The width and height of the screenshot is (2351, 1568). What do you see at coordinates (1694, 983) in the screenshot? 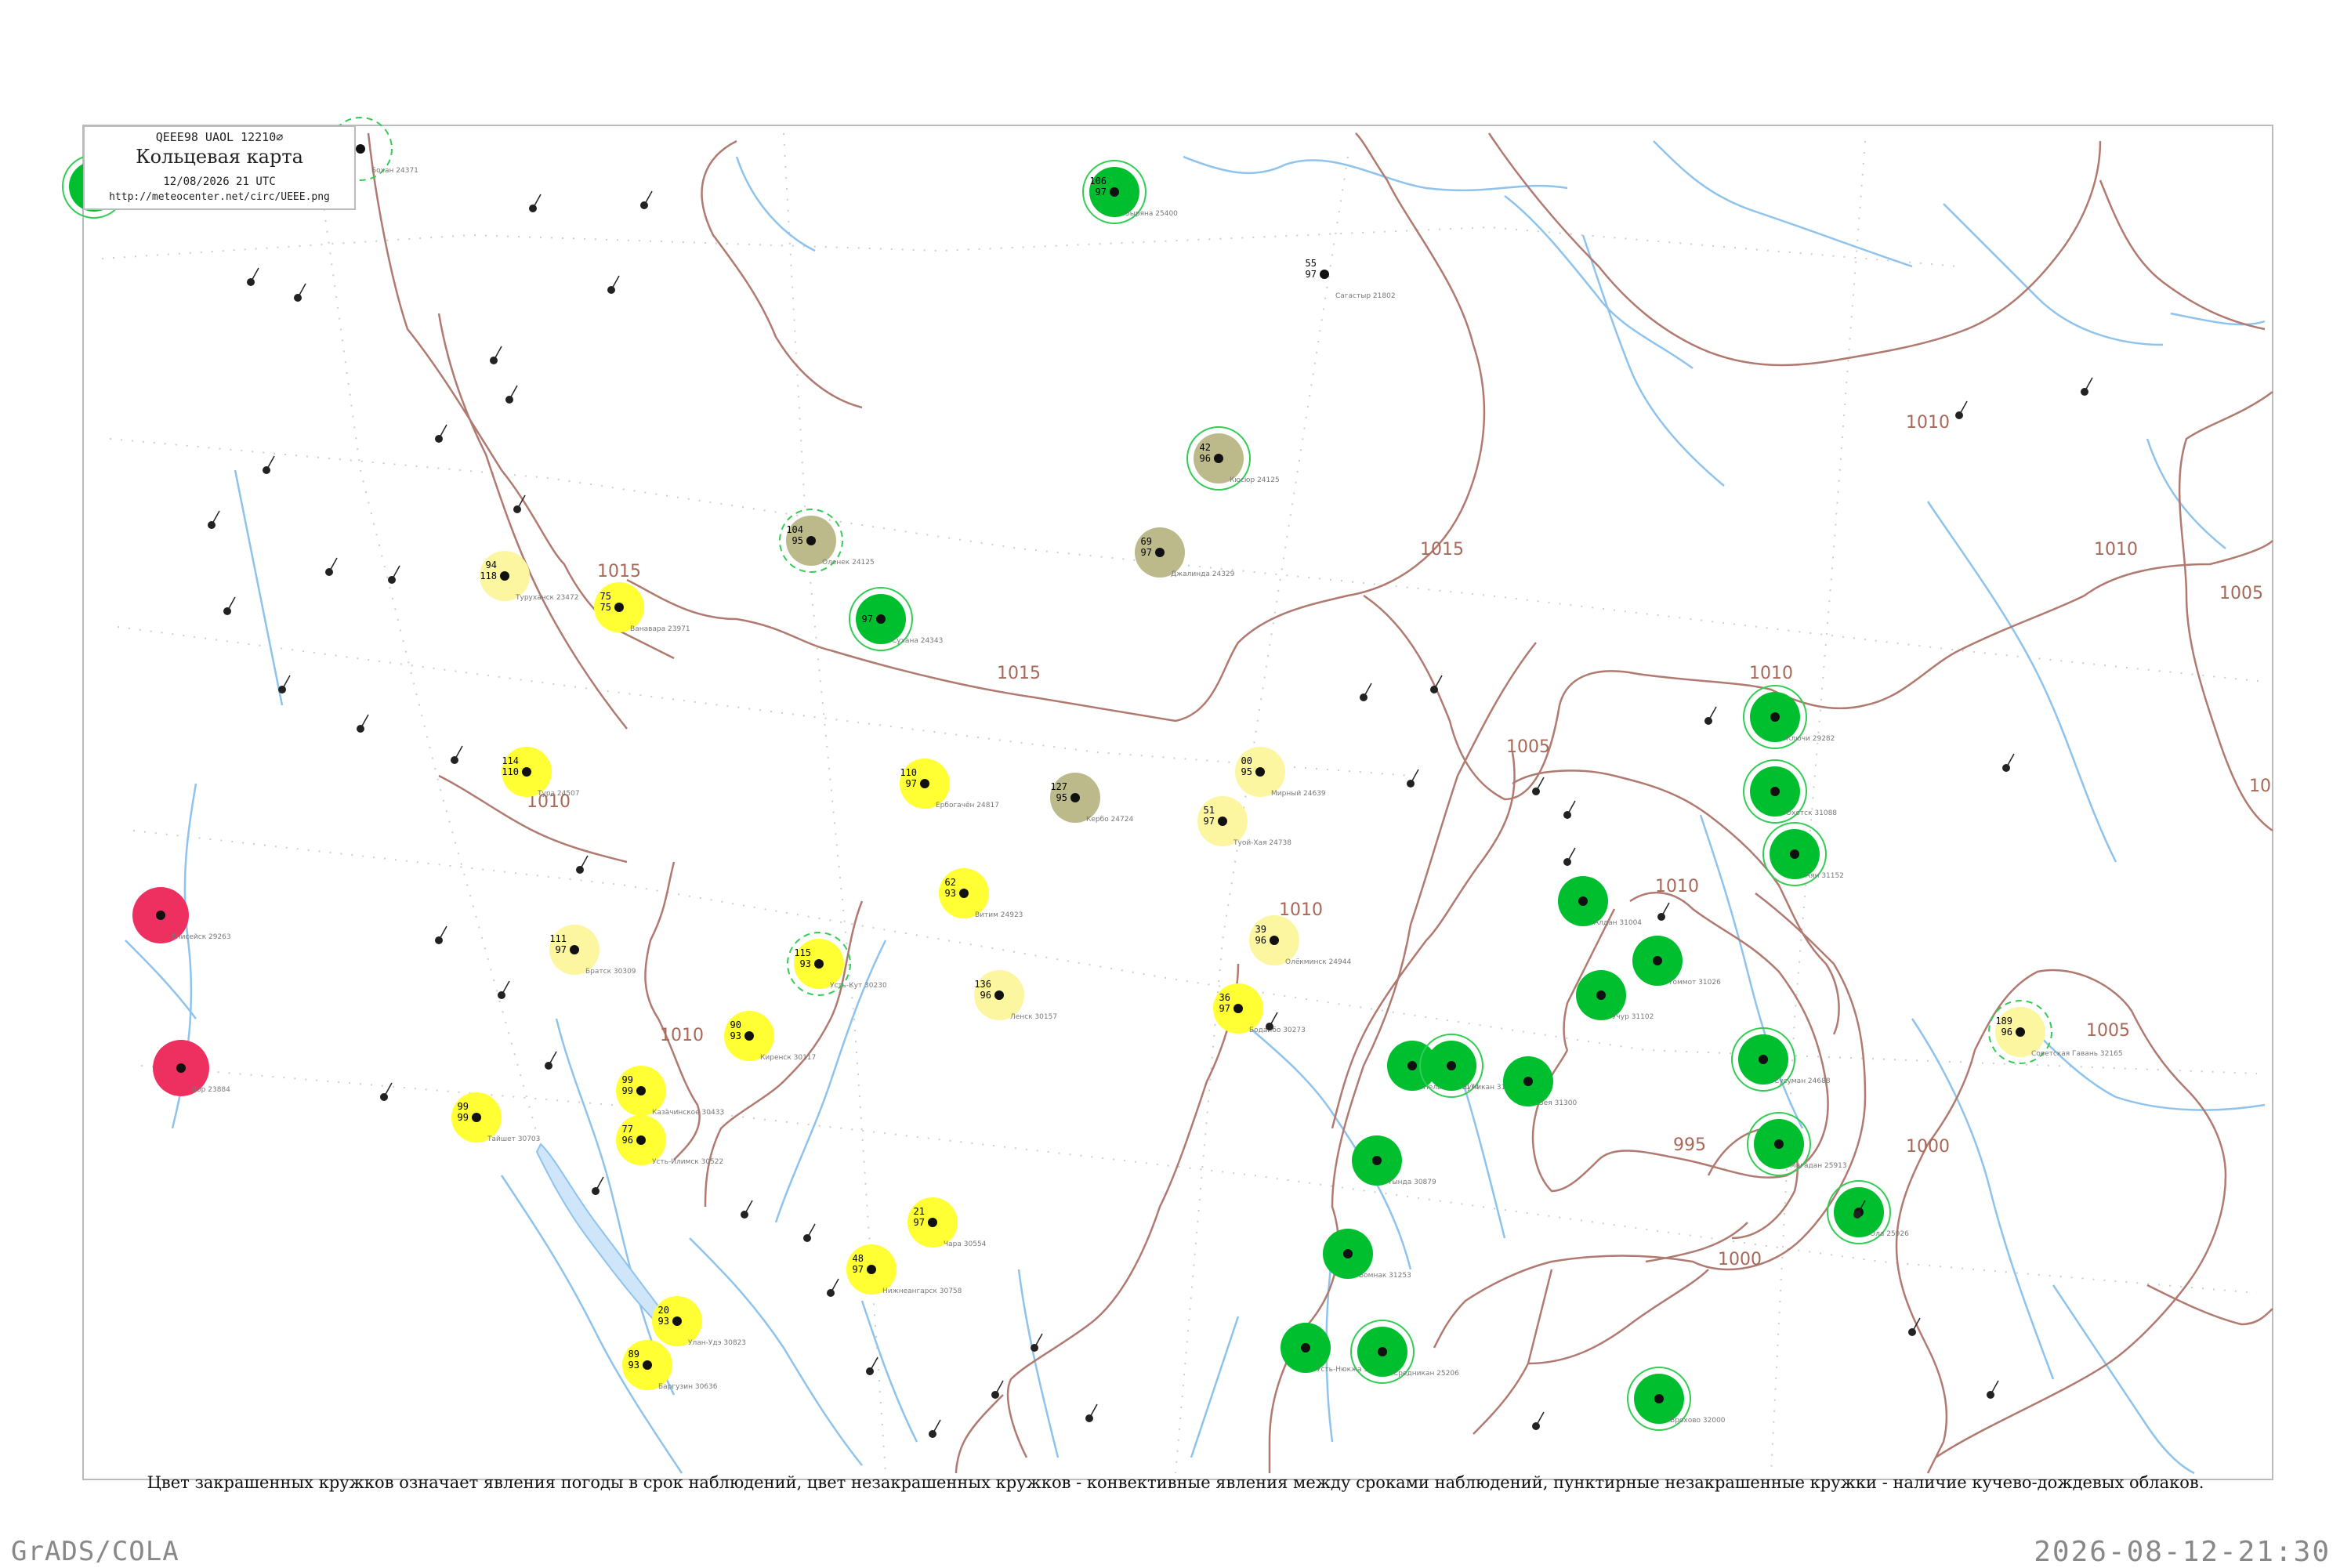
I see `station-name: Томмот 31026` at bounding box center [1694, 983].